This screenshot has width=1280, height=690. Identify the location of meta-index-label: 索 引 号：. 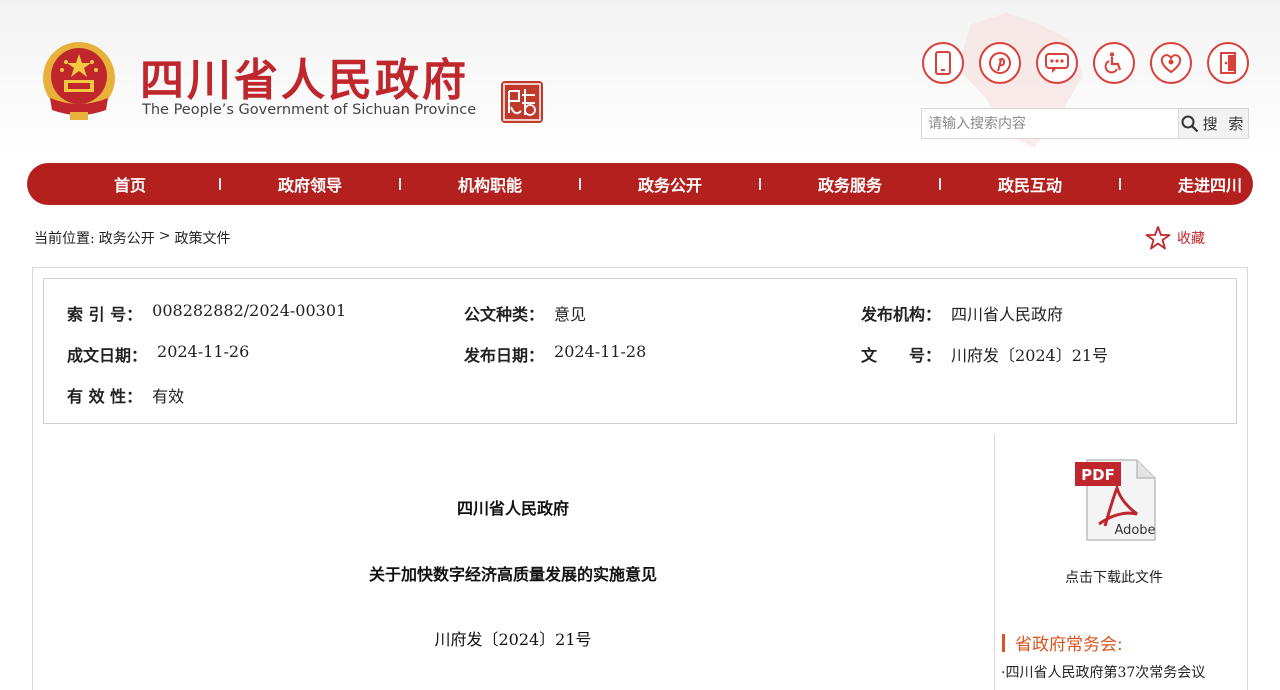
(105, 314).